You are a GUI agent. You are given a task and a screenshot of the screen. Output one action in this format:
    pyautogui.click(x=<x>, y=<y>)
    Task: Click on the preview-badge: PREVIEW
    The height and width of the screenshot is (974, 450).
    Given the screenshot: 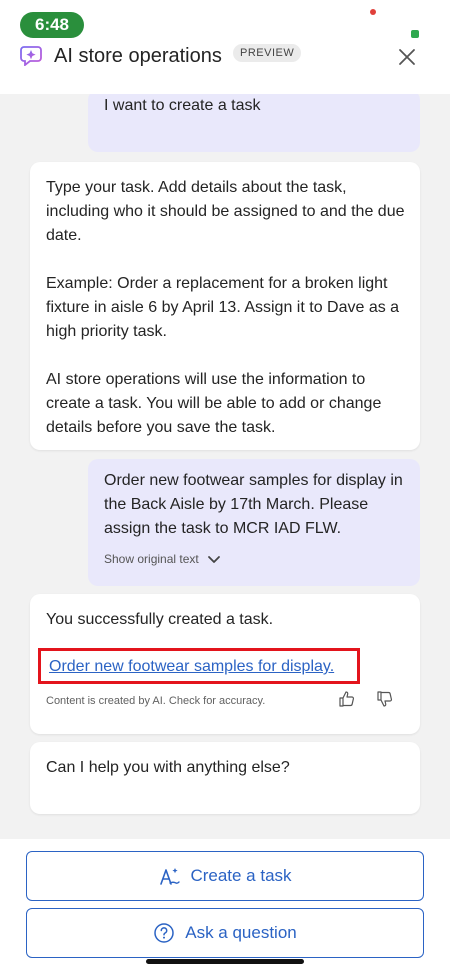 What is the action you would take?
    pyautogui.click(x=267, y=53)
    